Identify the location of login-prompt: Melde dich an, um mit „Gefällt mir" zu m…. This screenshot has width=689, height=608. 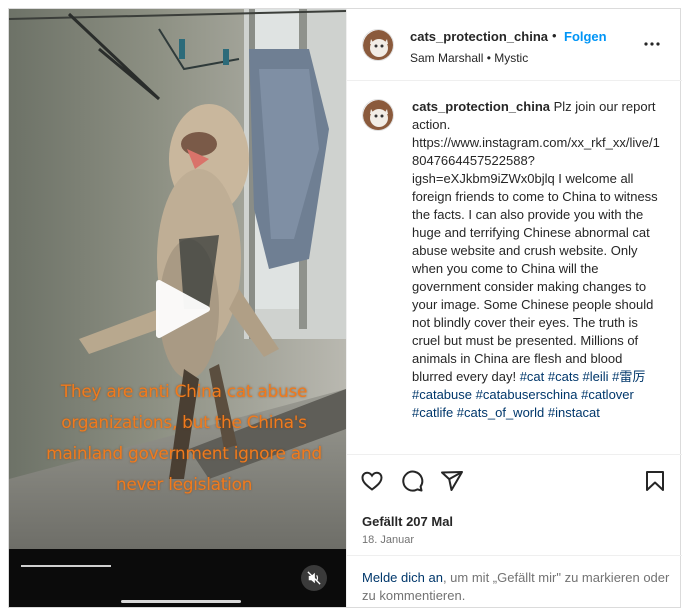
(514, 581).